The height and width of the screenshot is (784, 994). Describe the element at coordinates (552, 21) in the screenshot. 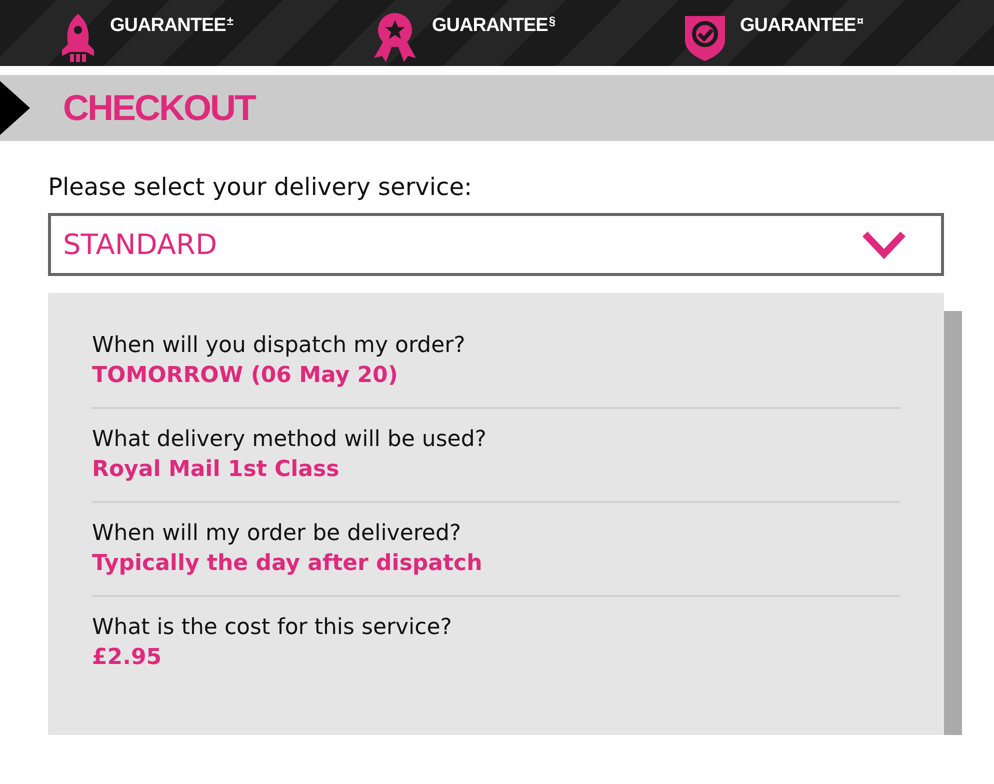

I see `footnote-mark: §` at that location.